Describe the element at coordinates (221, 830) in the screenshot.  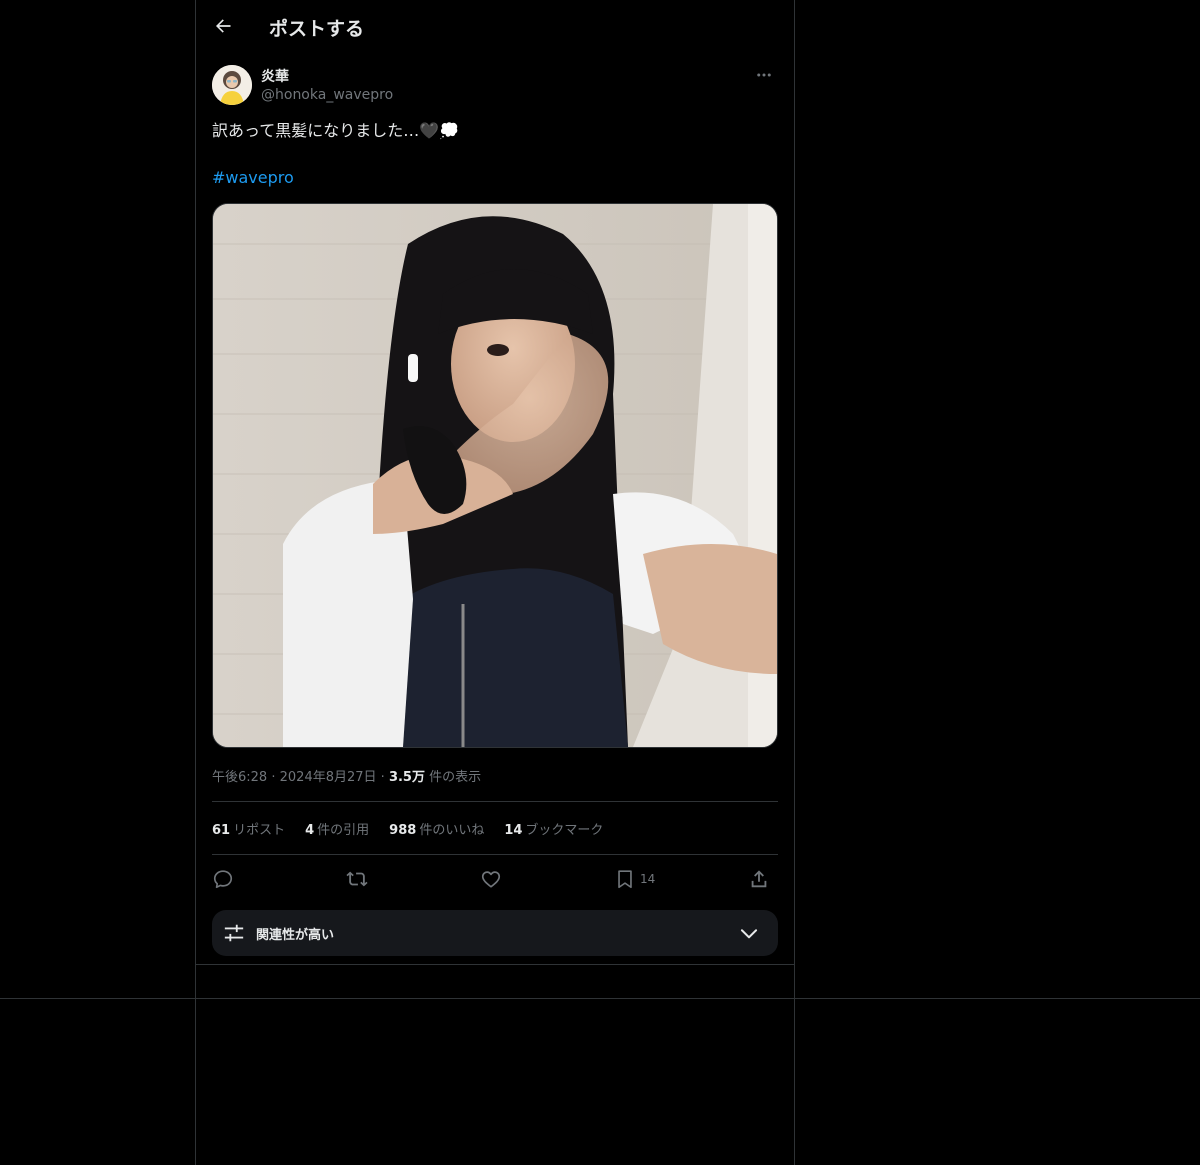
I see `reposts-count: 61` at that location.